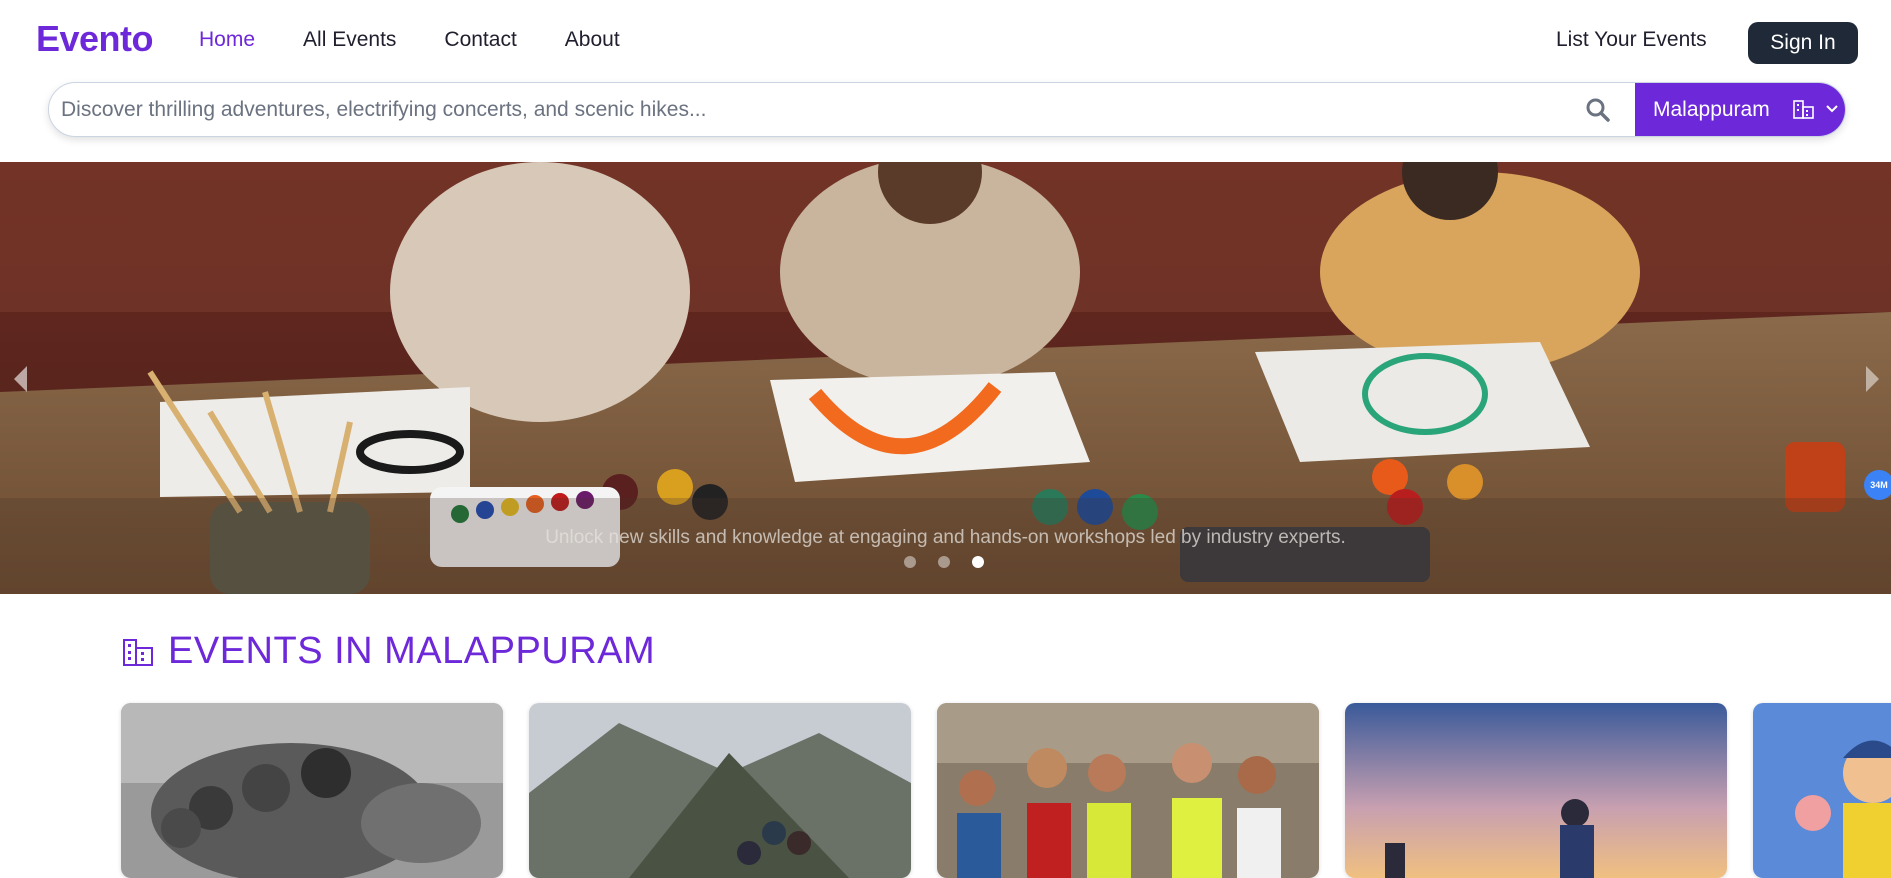  Describe the element at coordinates (1631, 40) in the screenshot. I see `list-your-events-link: List Your Events` at that location.